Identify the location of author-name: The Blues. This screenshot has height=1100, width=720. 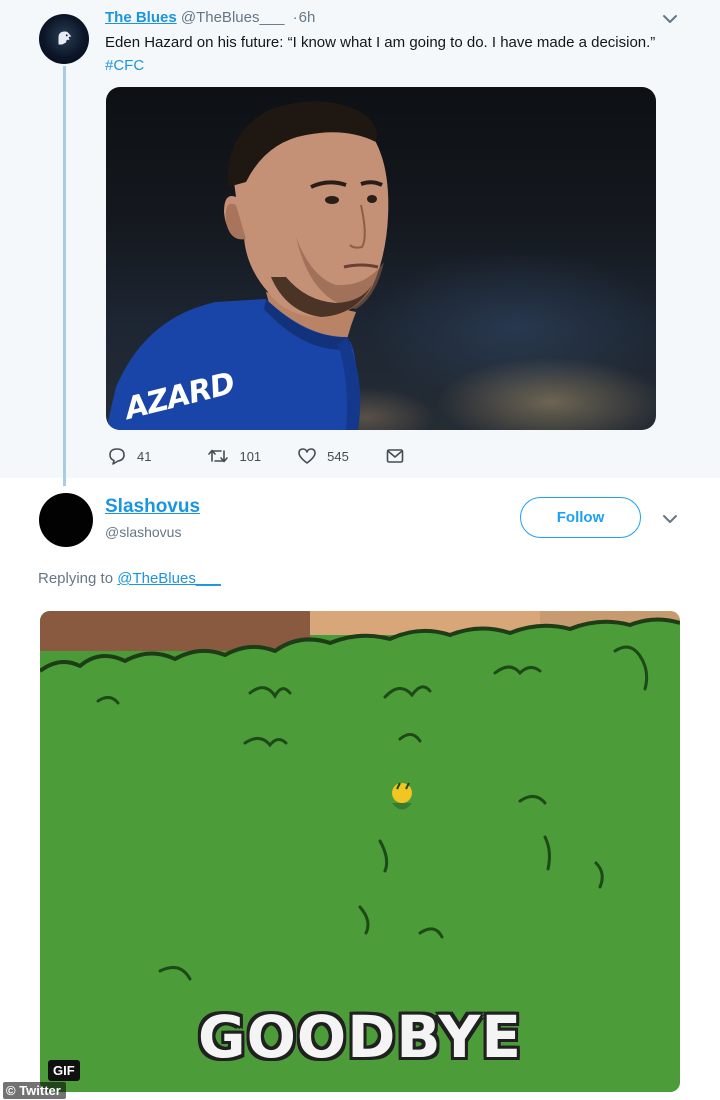
(141, 17).